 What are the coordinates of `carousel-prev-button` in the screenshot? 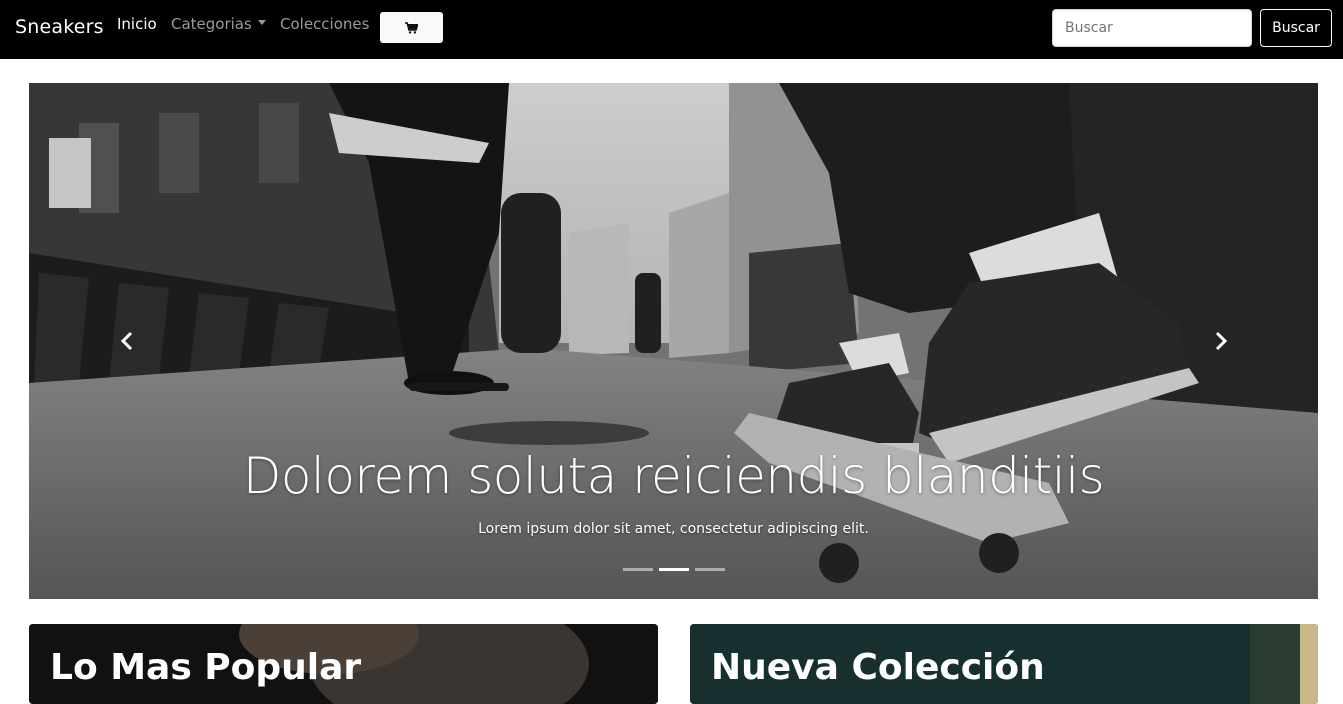 It's located at (127, 341).